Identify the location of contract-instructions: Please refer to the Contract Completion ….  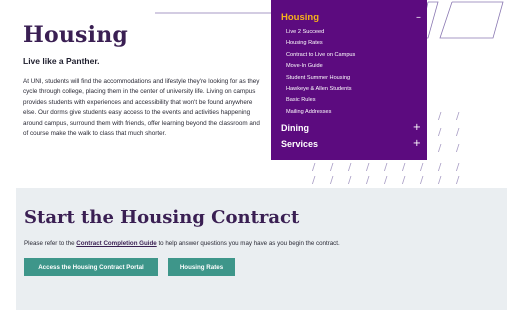
(182, 243).